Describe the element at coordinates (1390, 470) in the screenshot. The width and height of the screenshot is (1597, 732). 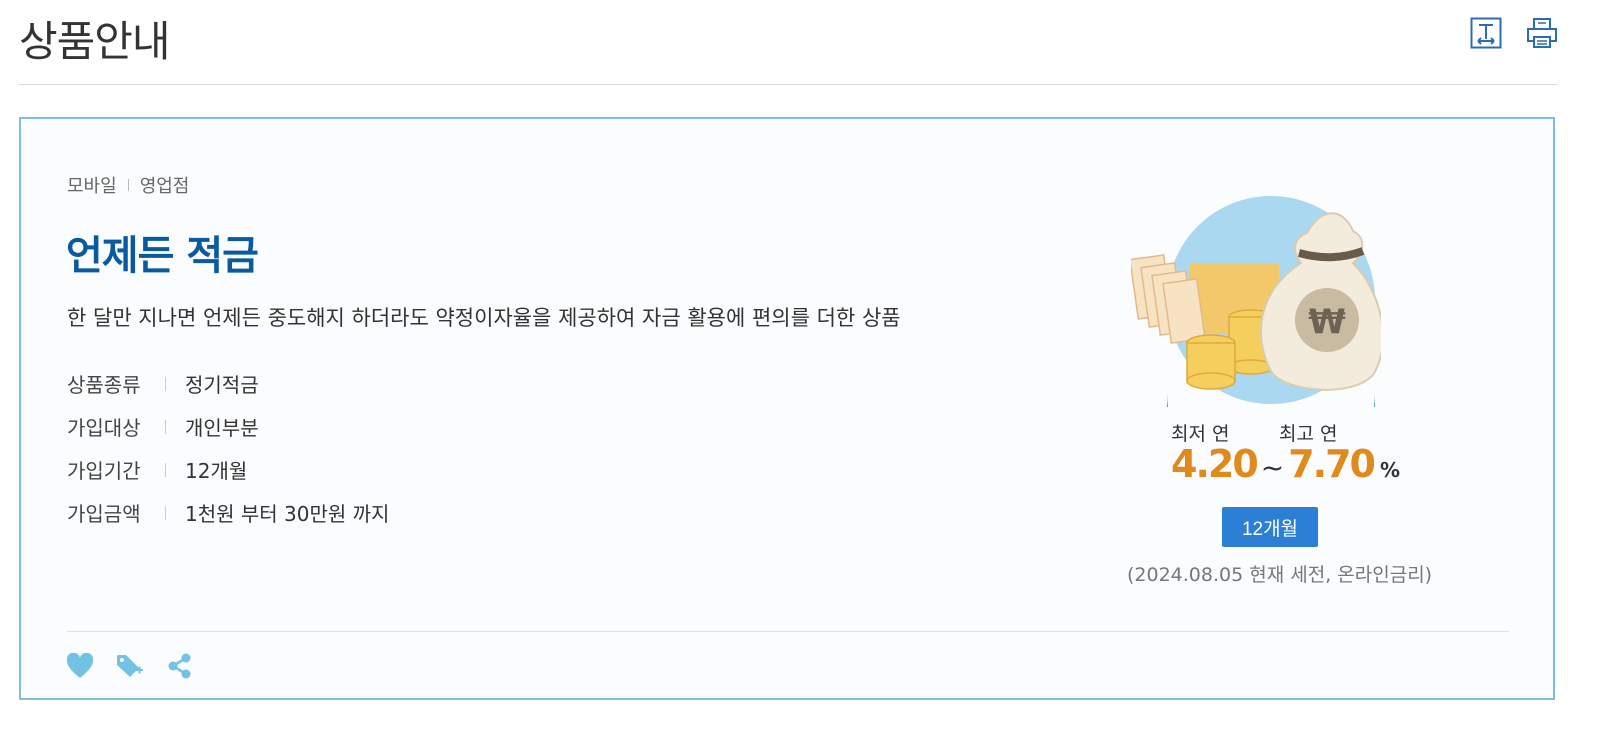
I see `rate-unit: %` at that location.